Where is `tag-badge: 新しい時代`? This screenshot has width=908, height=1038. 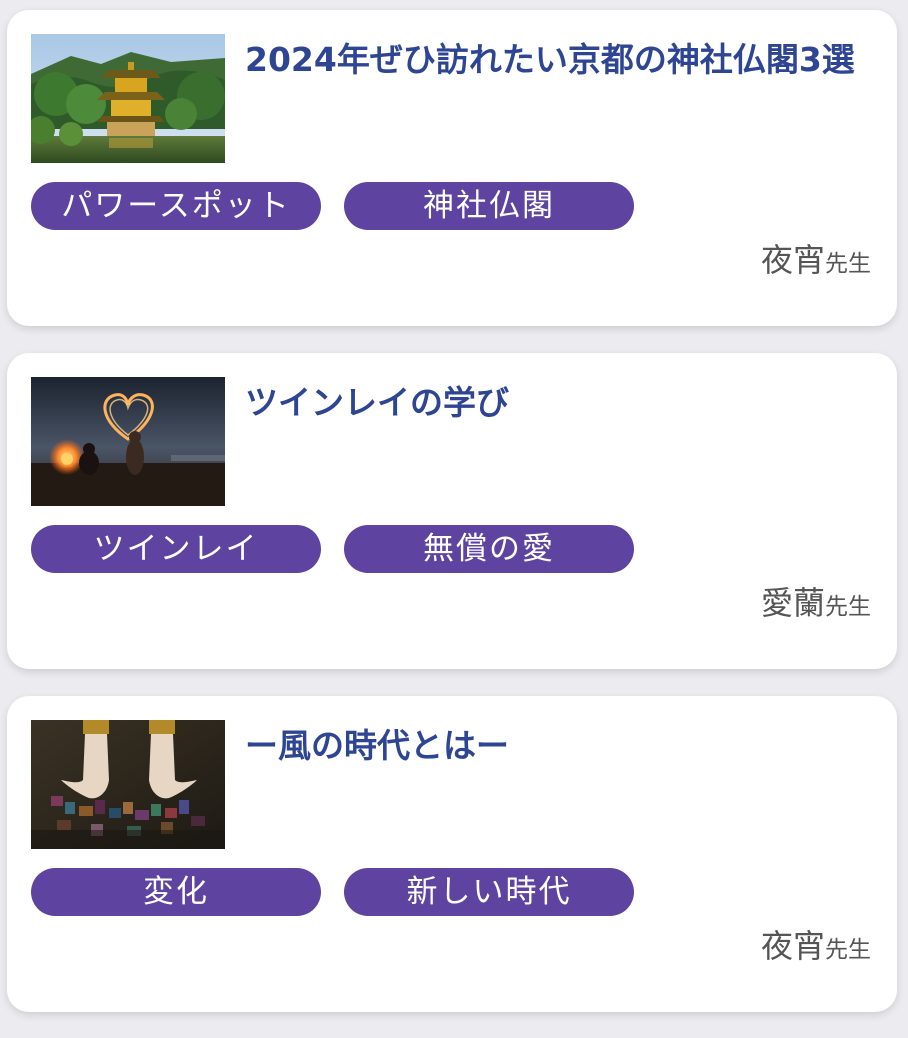 tag-badge: 新しい時代 is located at coordinates (489, 892).